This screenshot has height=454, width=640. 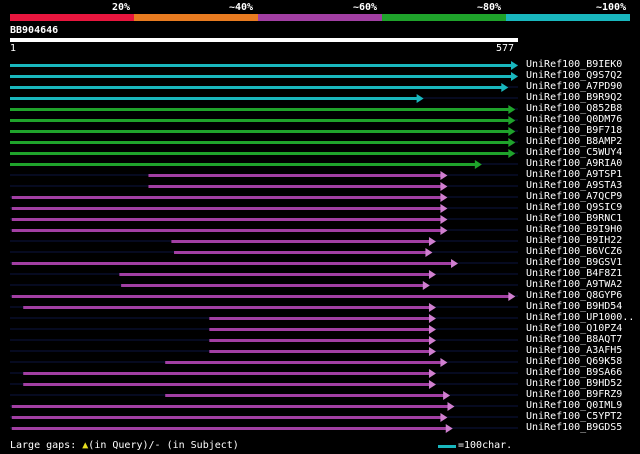 What do you see at coordinates (574, 416) in the screenshot?
I see `hit-label: UniRef100_C5YPT2` at bounding box center [574, 416].